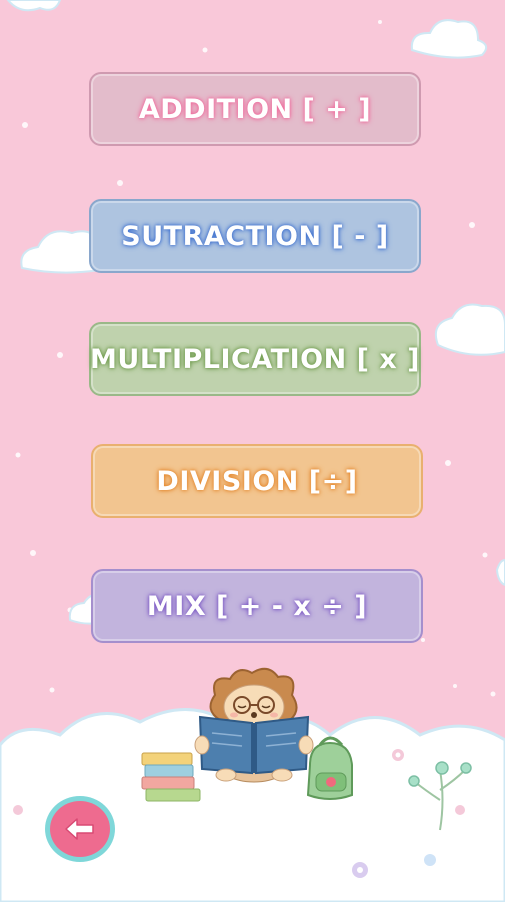  I want to click on book-stack-icon, so click(171, 777).